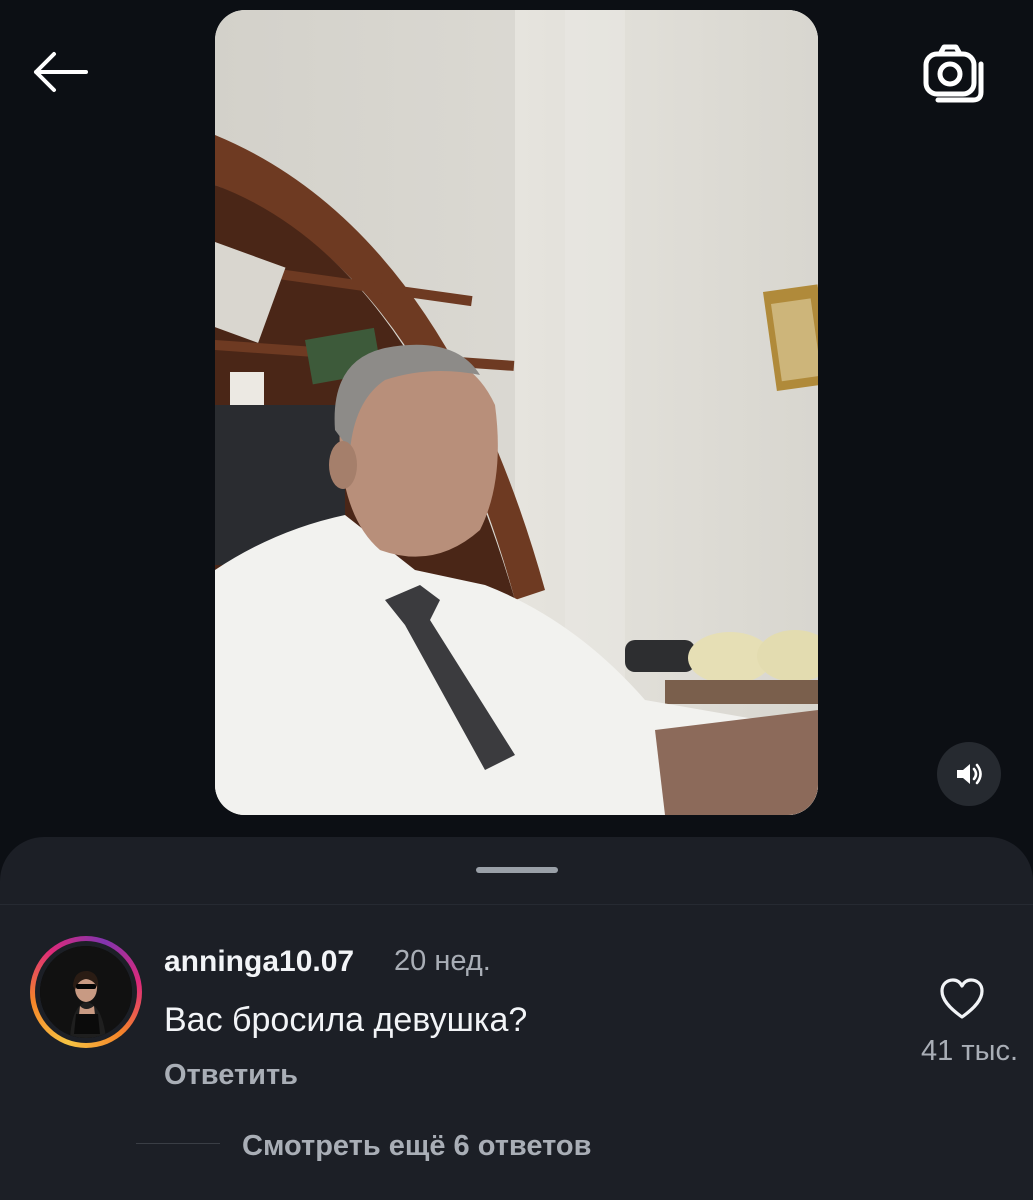 The image size is (1033, 1200). I want to click on comment-time: 20 нед., so click(442, 961).